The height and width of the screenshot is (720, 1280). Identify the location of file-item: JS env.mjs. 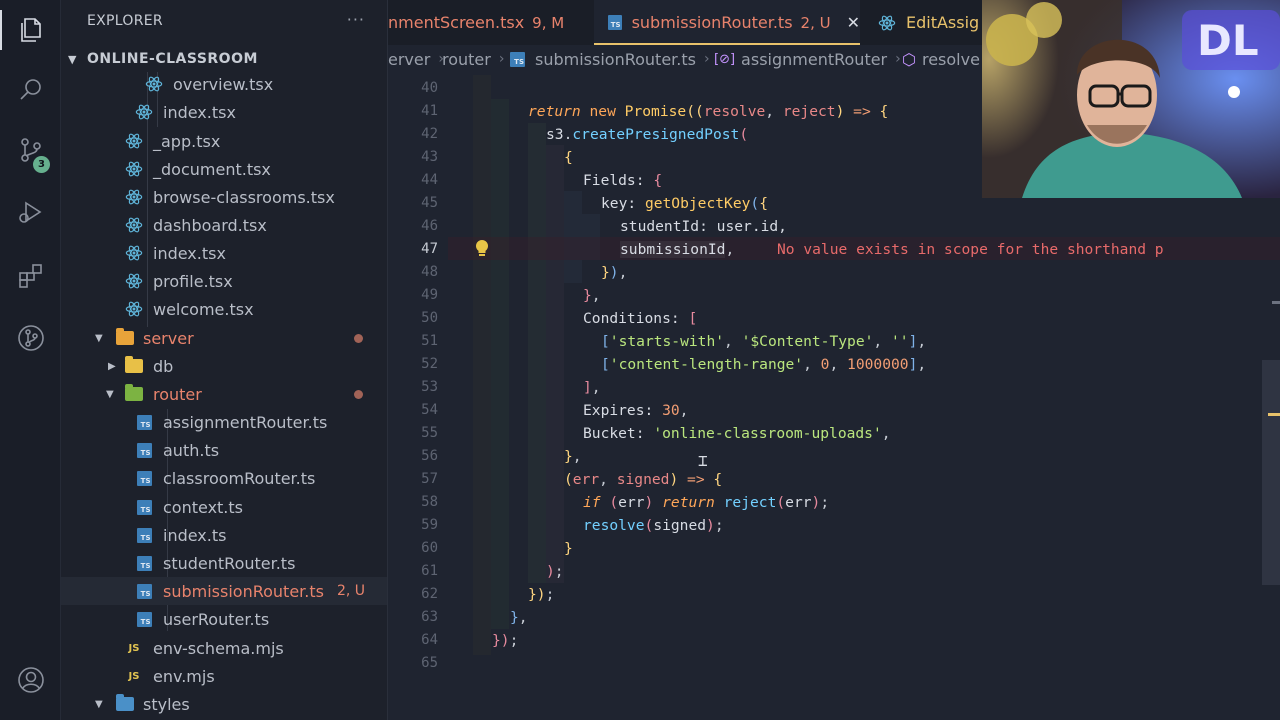
(224, 676).